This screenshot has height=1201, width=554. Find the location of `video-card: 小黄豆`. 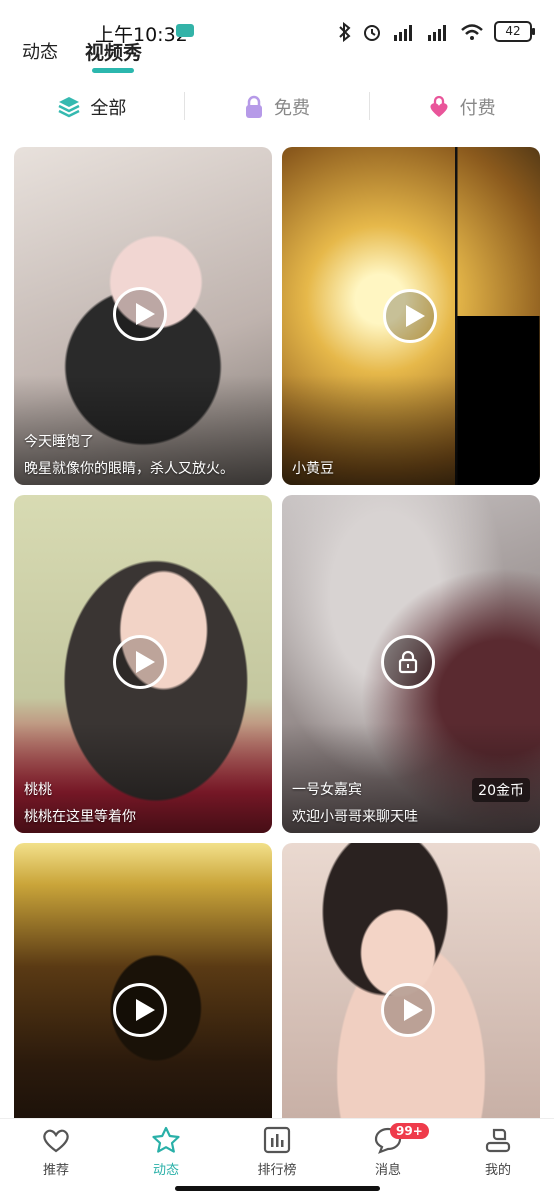

video-card: 小黄豆 is located at coordinates (411, 316).